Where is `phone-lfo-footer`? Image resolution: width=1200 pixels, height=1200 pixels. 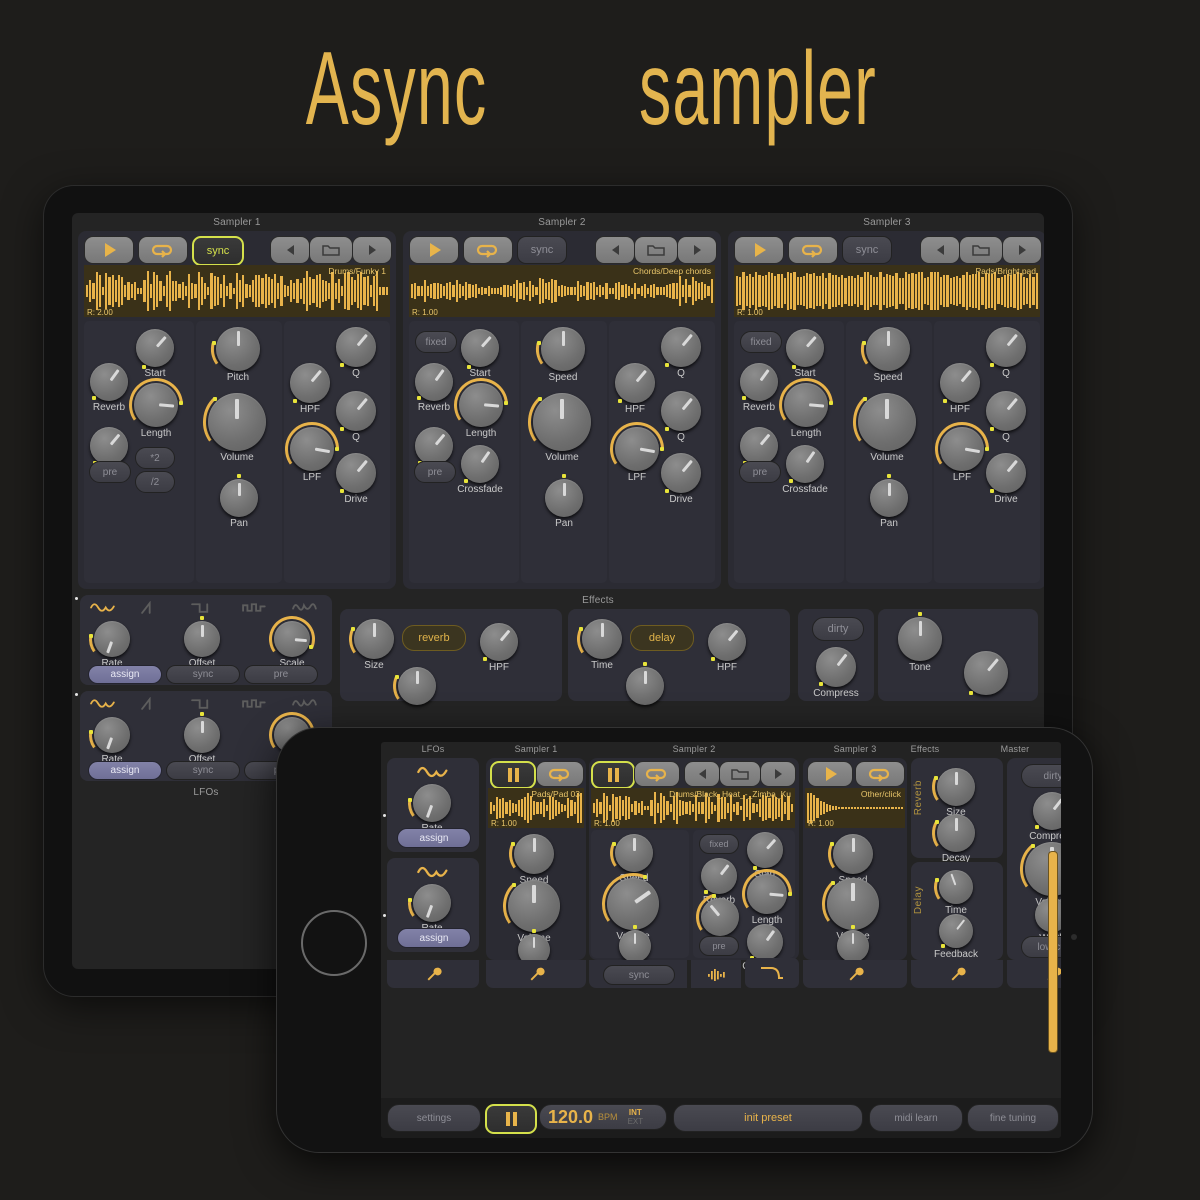 phone-lfo-footer is located at coordinates (433, 974).